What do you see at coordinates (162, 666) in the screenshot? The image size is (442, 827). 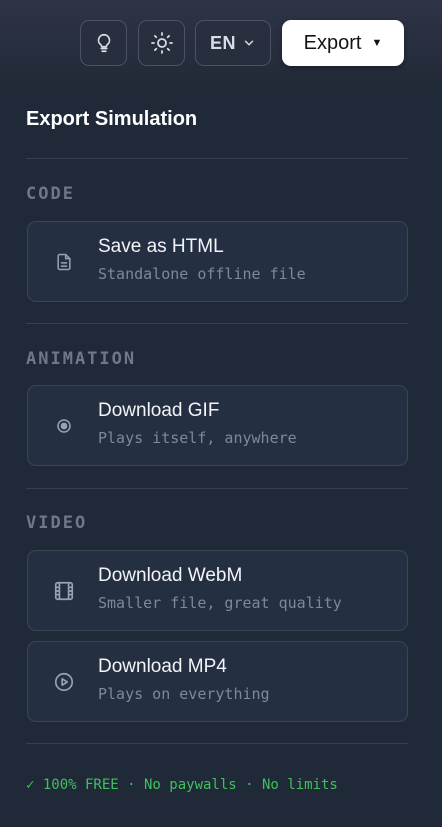 I see `card-title: Download MP4` at bounding box center [162, 666].